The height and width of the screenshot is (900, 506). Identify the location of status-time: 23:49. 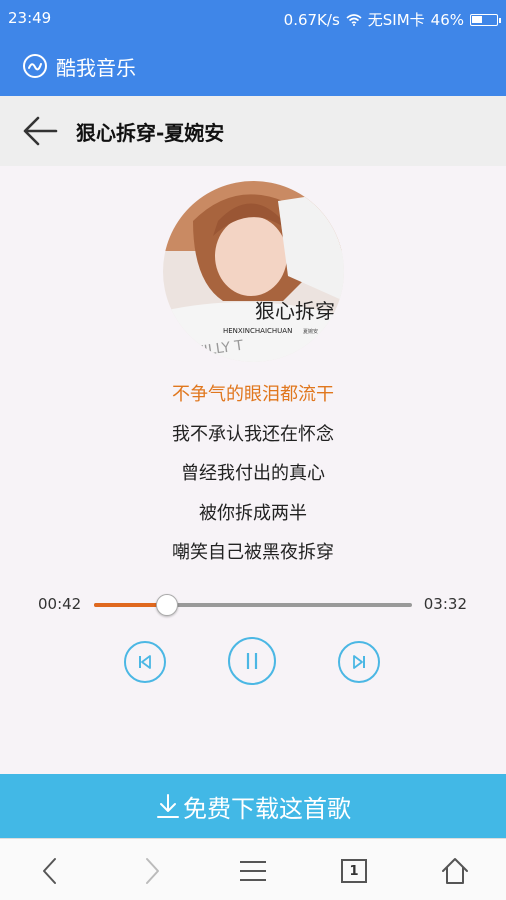
(30, 18).